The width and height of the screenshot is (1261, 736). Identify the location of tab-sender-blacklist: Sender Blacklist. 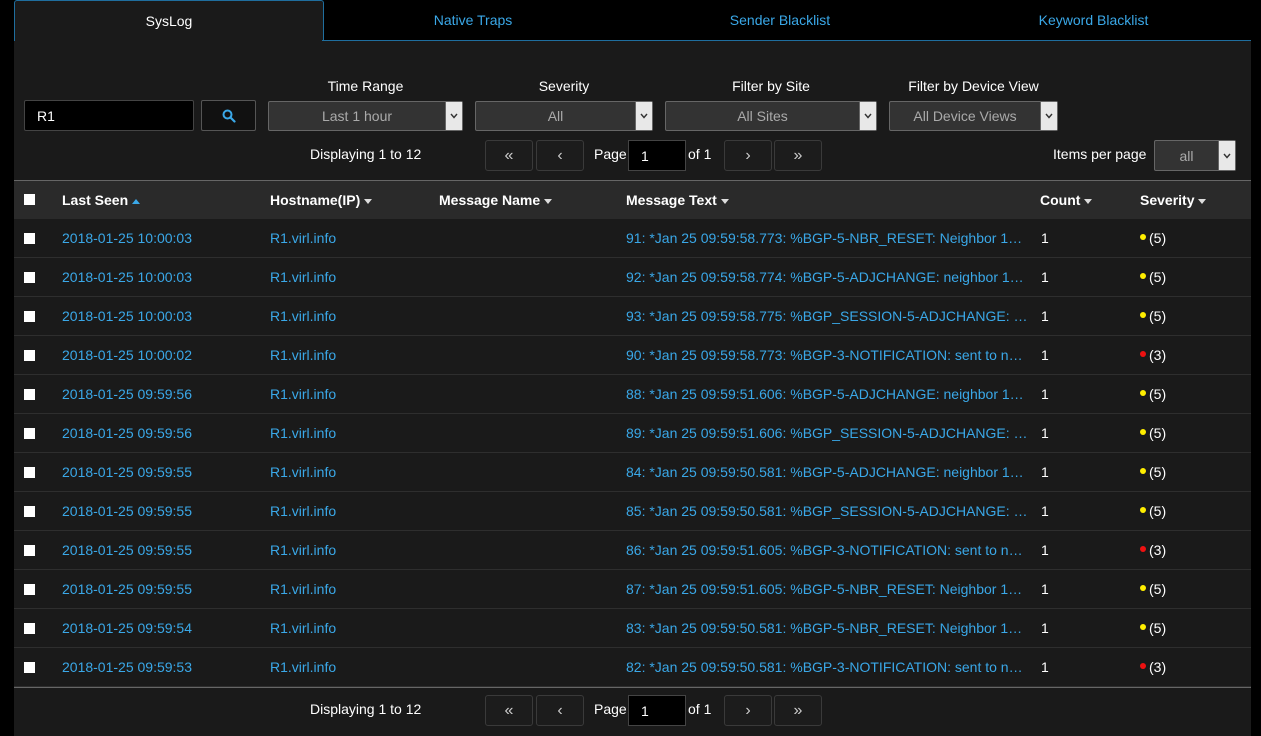
(780, 20).